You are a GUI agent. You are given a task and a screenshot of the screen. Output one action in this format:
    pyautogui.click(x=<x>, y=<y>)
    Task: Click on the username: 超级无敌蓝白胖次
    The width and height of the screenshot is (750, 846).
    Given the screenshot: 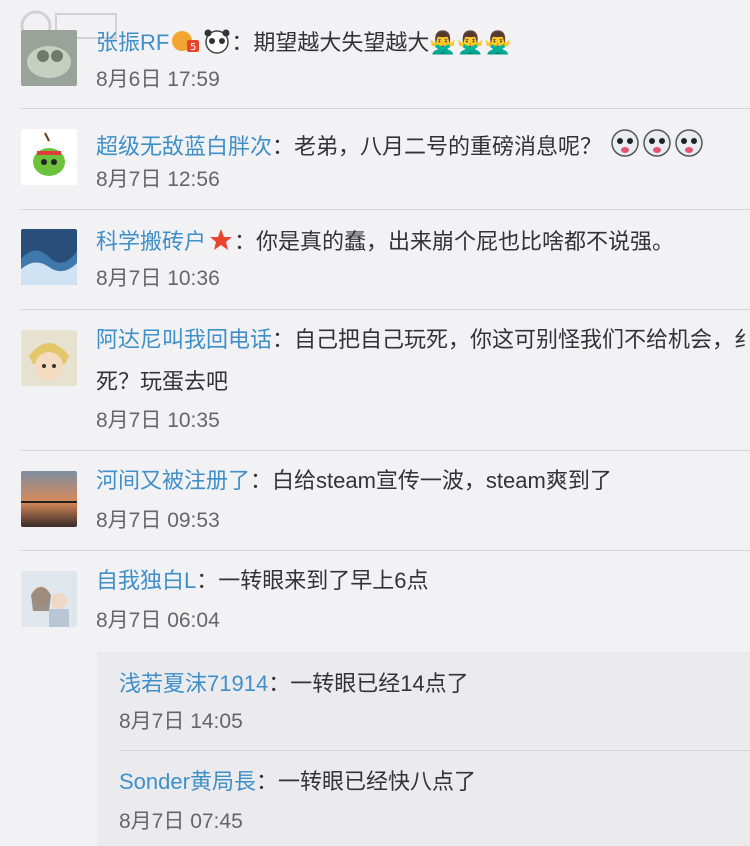 What is the action you would take?
    pyautogui.click(x=184, y=146)
    